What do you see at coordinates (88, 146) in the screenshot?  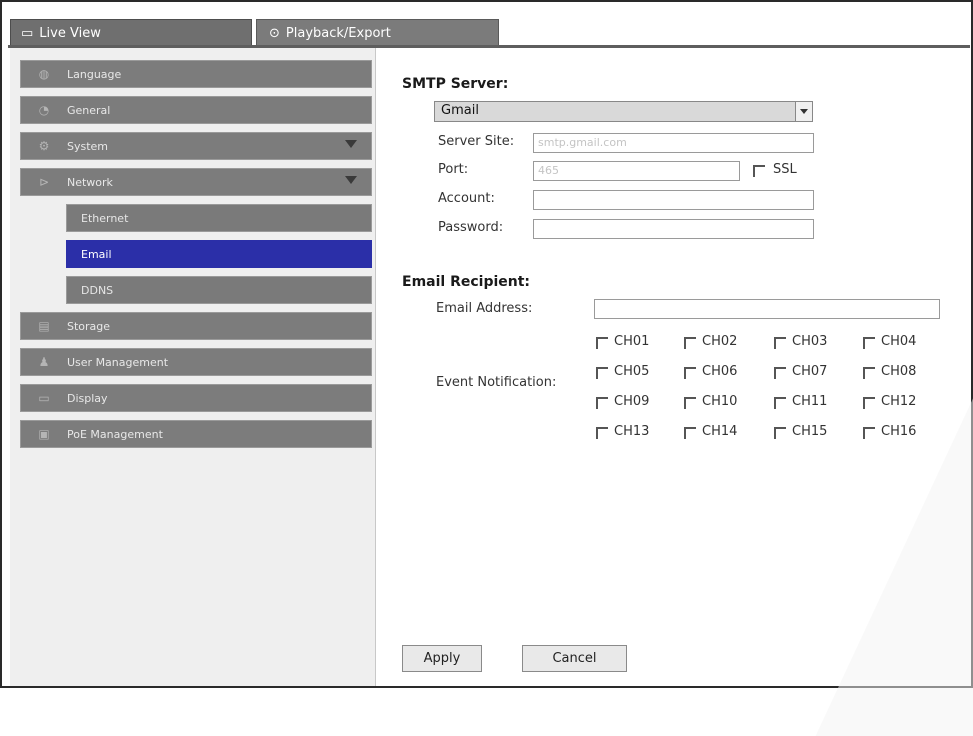 I see `sidebar-item-label: System` at bounding box center [88, 146].